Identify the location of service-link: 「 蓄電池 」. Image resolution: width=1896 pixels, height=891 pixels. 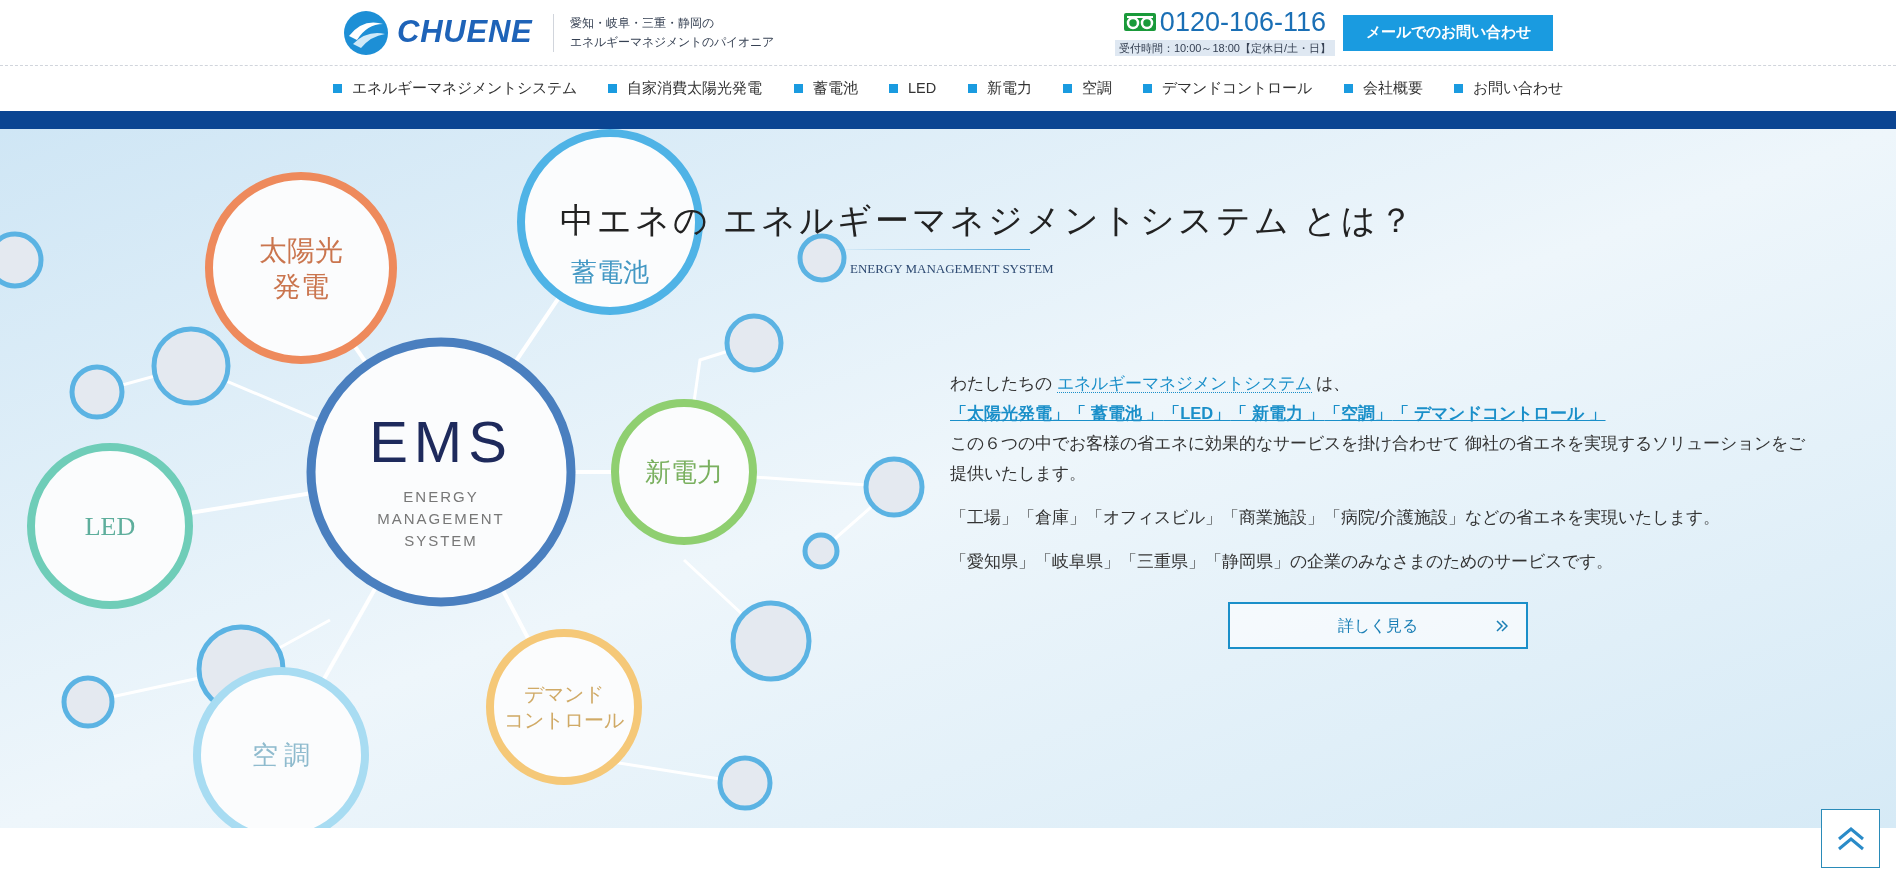
(1116, 413).